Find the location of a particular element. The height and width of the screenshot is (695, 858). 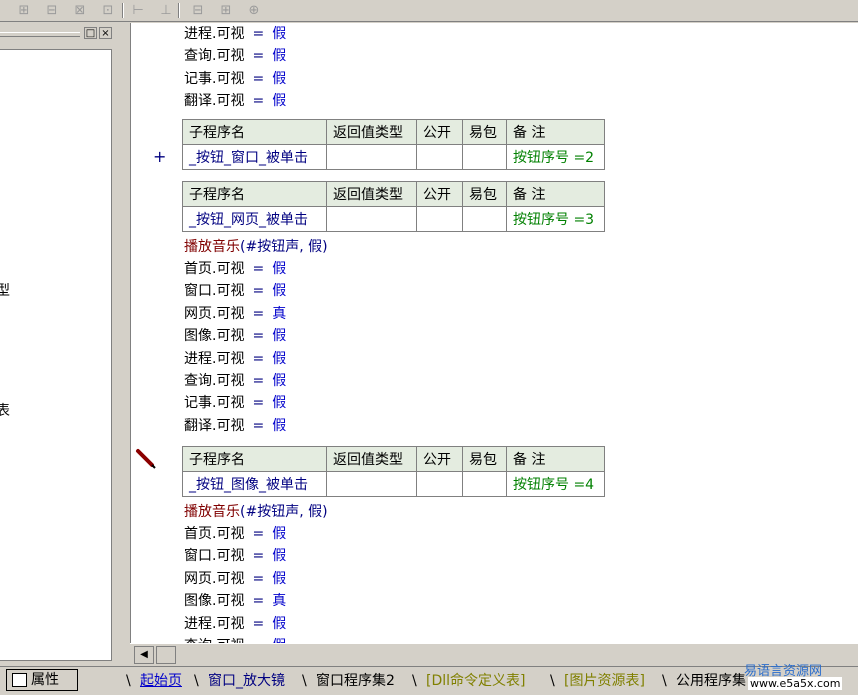

object-property: 图像.可视 is located at coordinates (214, 336).